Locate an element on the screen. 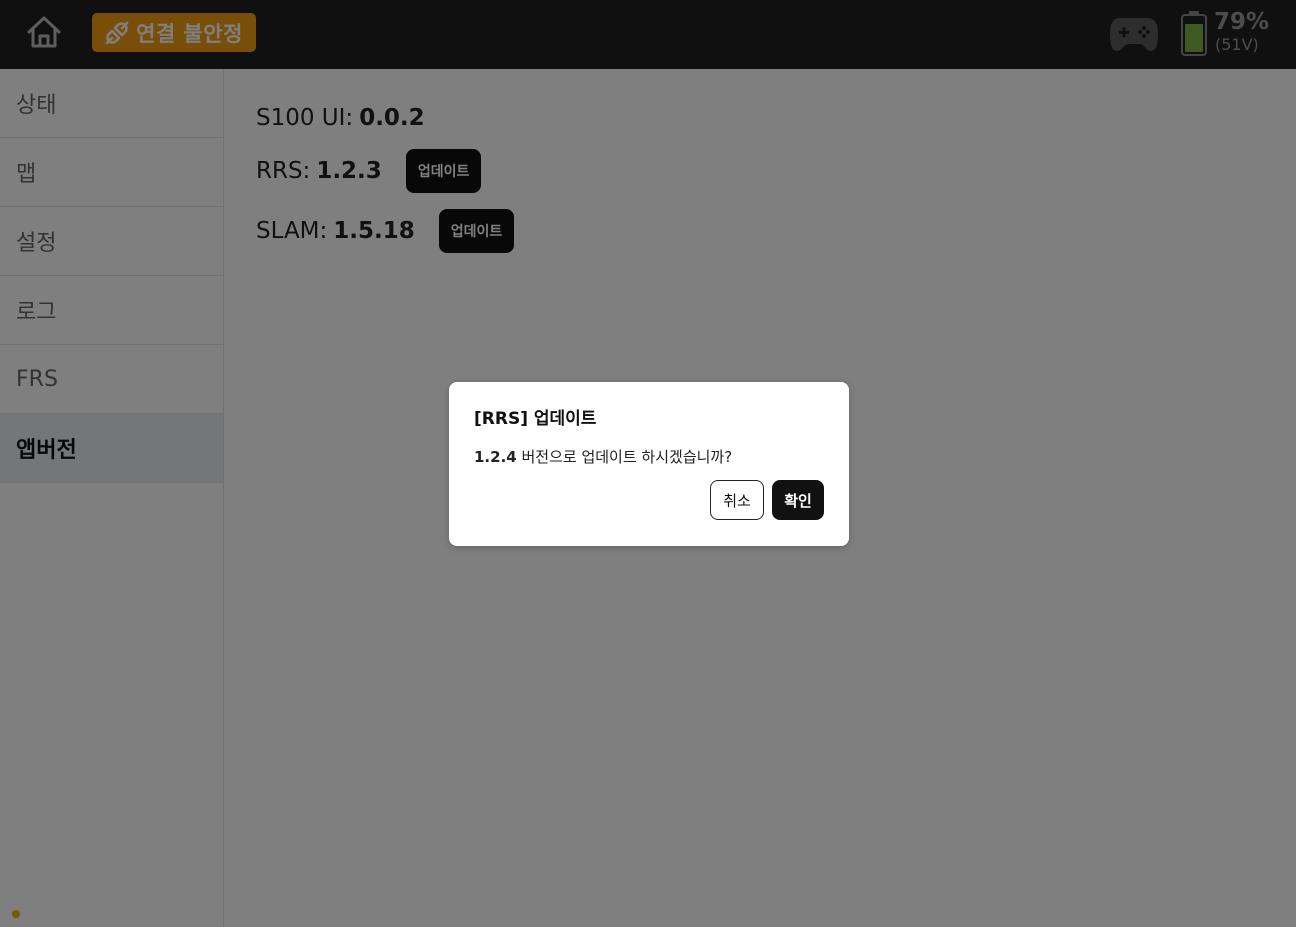  dialog-target-version: 1.2.4 is located at coordinates (495, 457).